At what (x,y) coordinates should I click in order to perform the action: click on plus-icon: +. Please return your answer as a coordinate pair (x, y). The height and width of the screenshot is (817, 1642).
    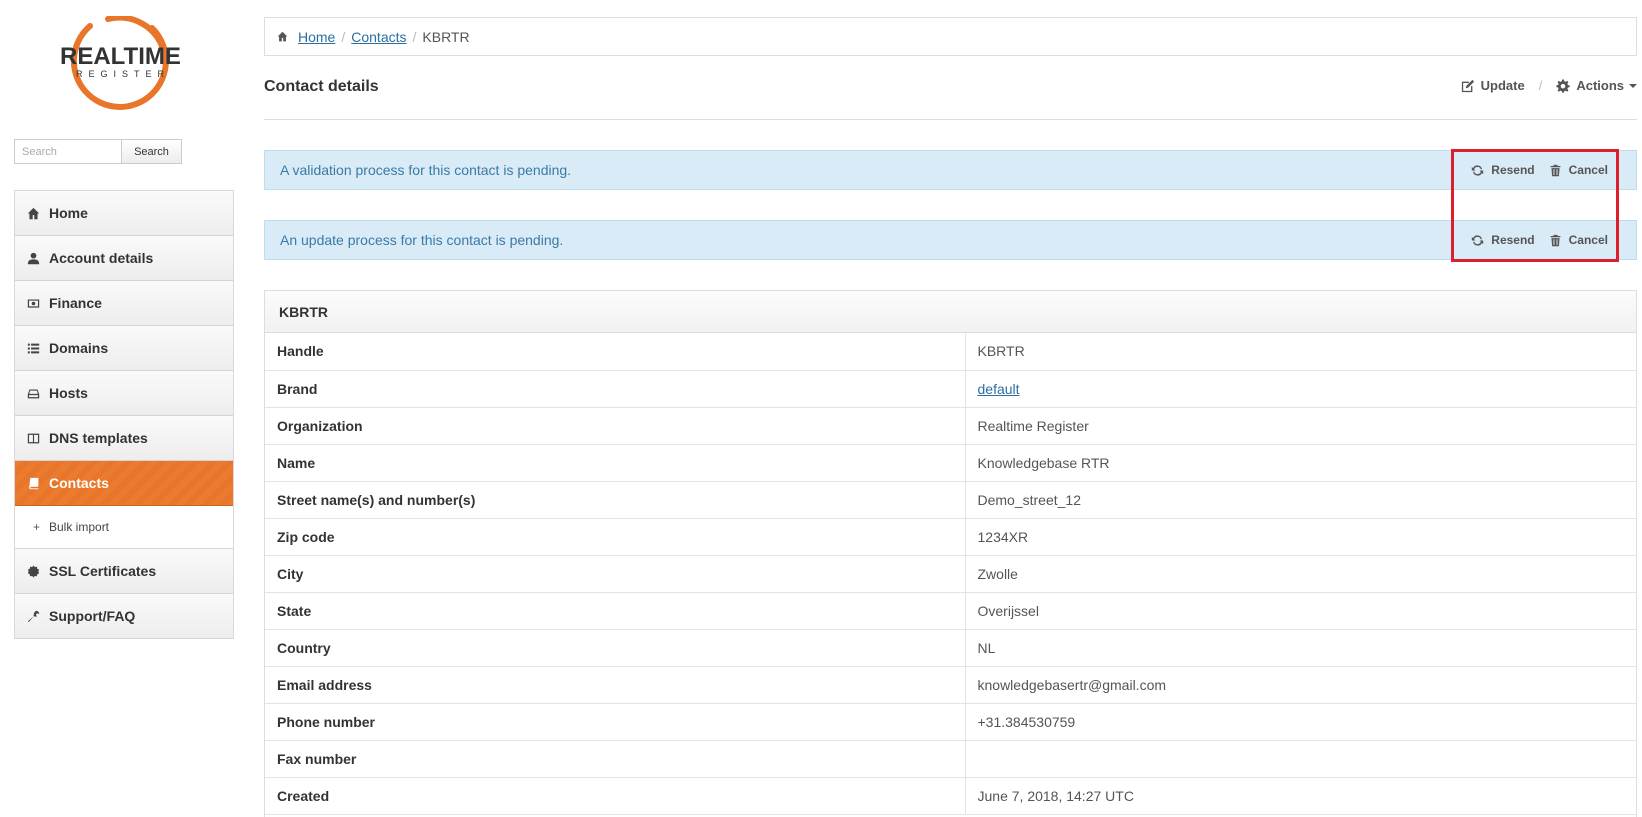
    Looking at the image, I should click on (37, 527).